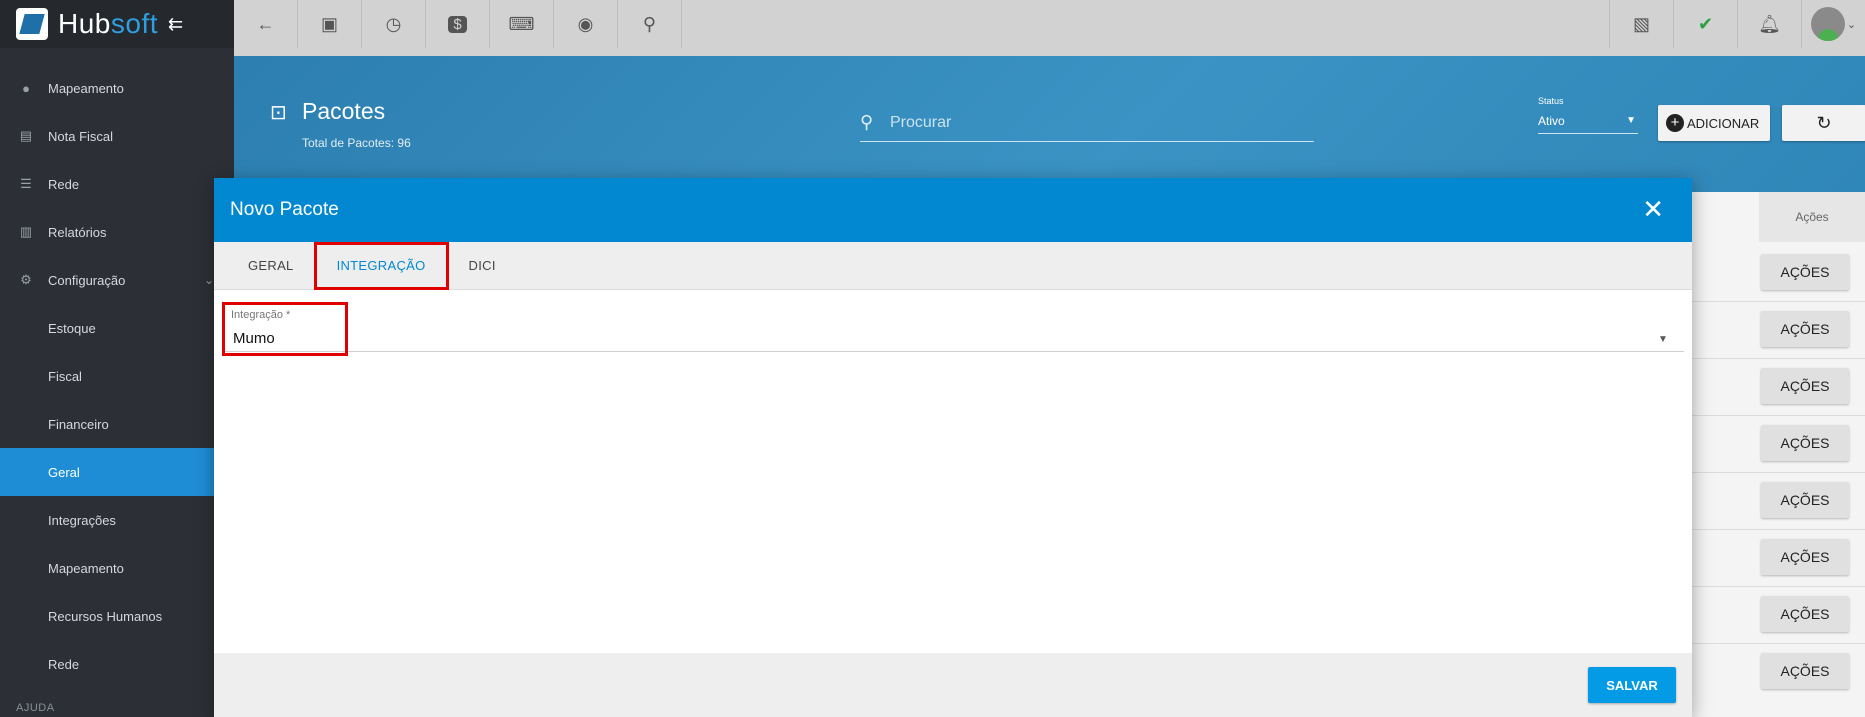  I want to click on sidebar-subitem-integracoes: Integrações, so click(117, 520).